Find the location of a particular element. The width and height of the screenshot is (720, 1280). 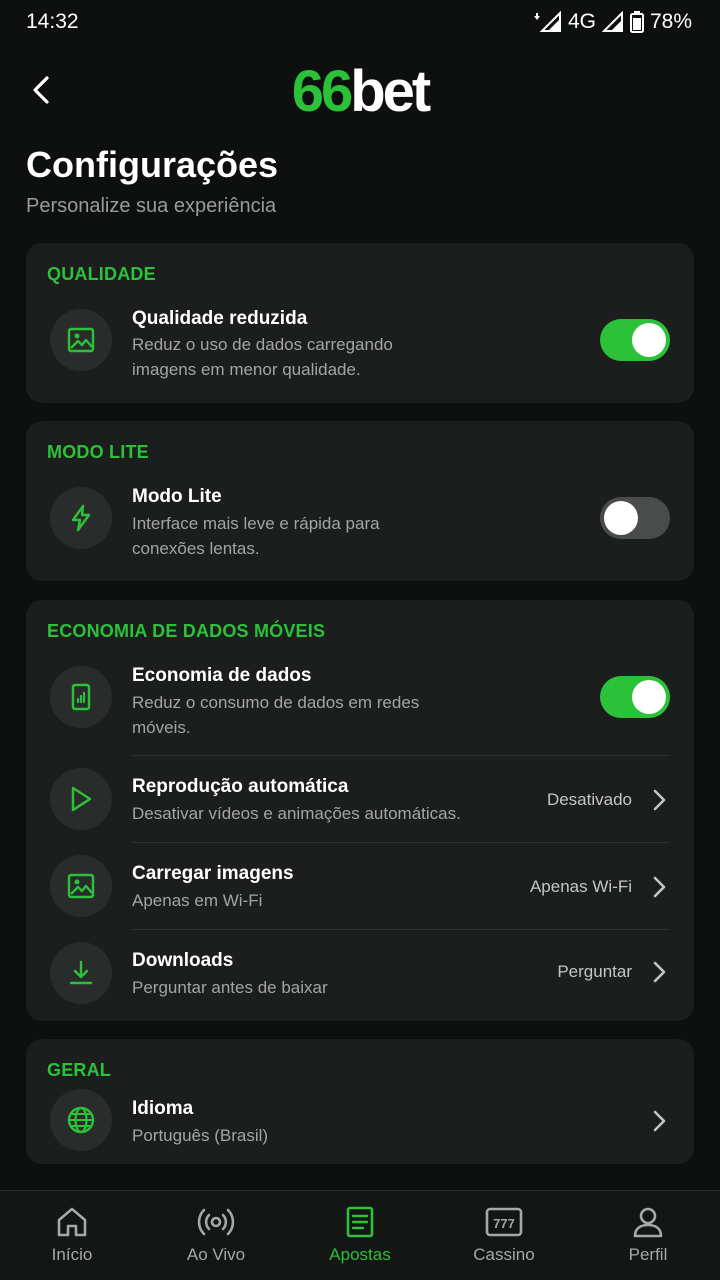

row-description: Perguntar antes de baixar is located at coordinates (230, 987).